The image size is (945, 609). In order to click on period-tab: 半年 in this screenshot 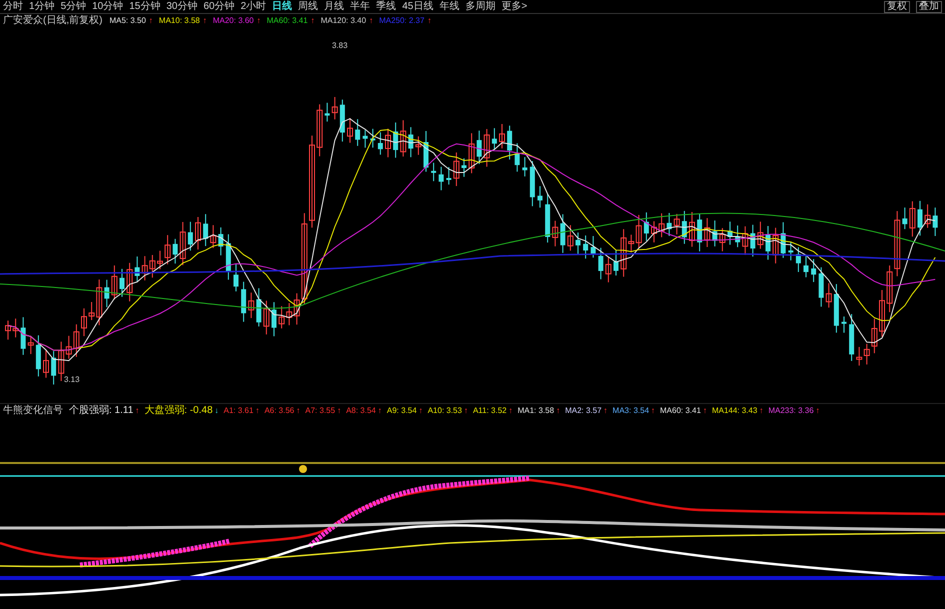, I will do `click(360, 7)`.